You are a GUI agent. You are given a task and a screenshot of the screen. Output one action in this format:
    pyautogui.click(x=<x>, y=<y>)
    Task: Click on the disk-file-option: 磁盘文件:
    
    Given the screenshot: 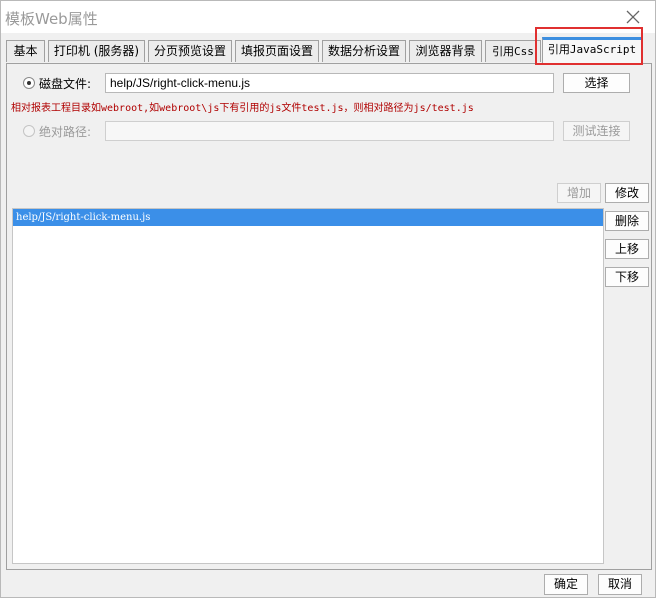 What is the action you would take?
    pyautogui.click(x=57, y=83)
    